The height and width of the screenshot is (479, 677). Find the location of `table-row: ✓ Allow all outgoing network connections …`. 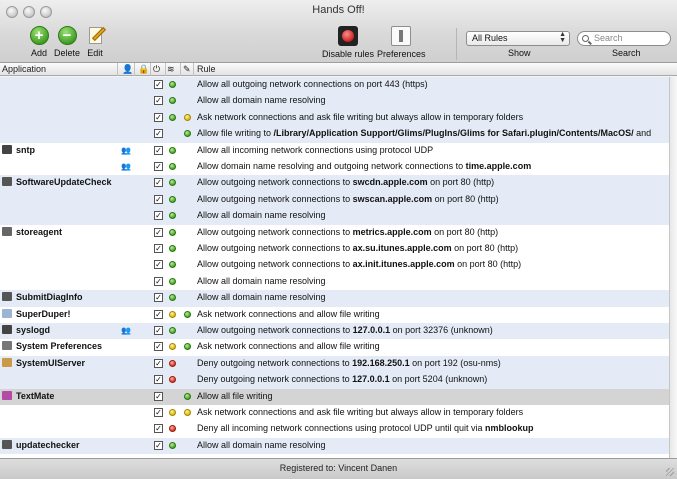

table-row: ✓ Allow all outgoing network connections … is located at coordinates (334, 85).